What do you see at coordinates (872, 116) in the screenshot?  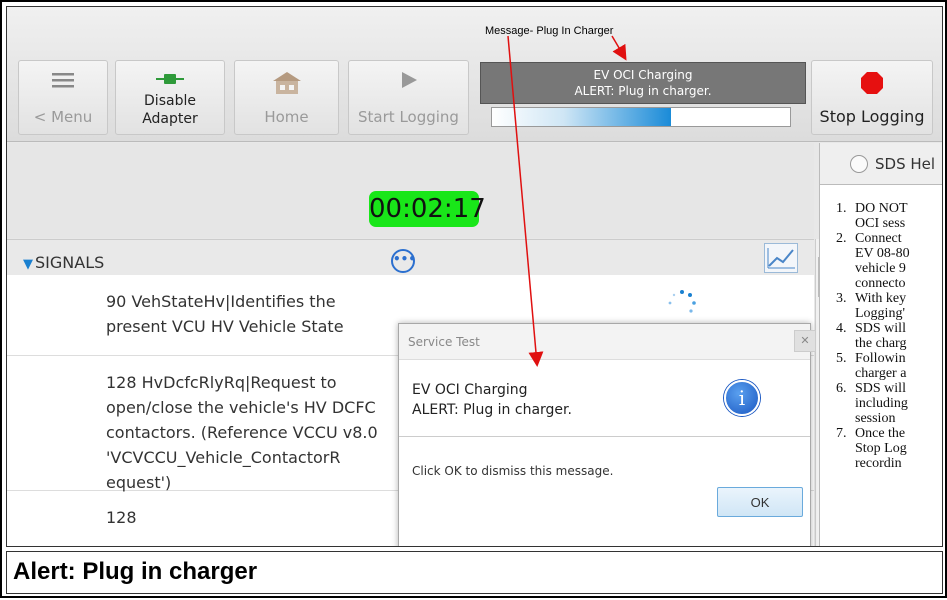 I see `stop-logging-label: Stop Logging` at bounding box center [872, 116].